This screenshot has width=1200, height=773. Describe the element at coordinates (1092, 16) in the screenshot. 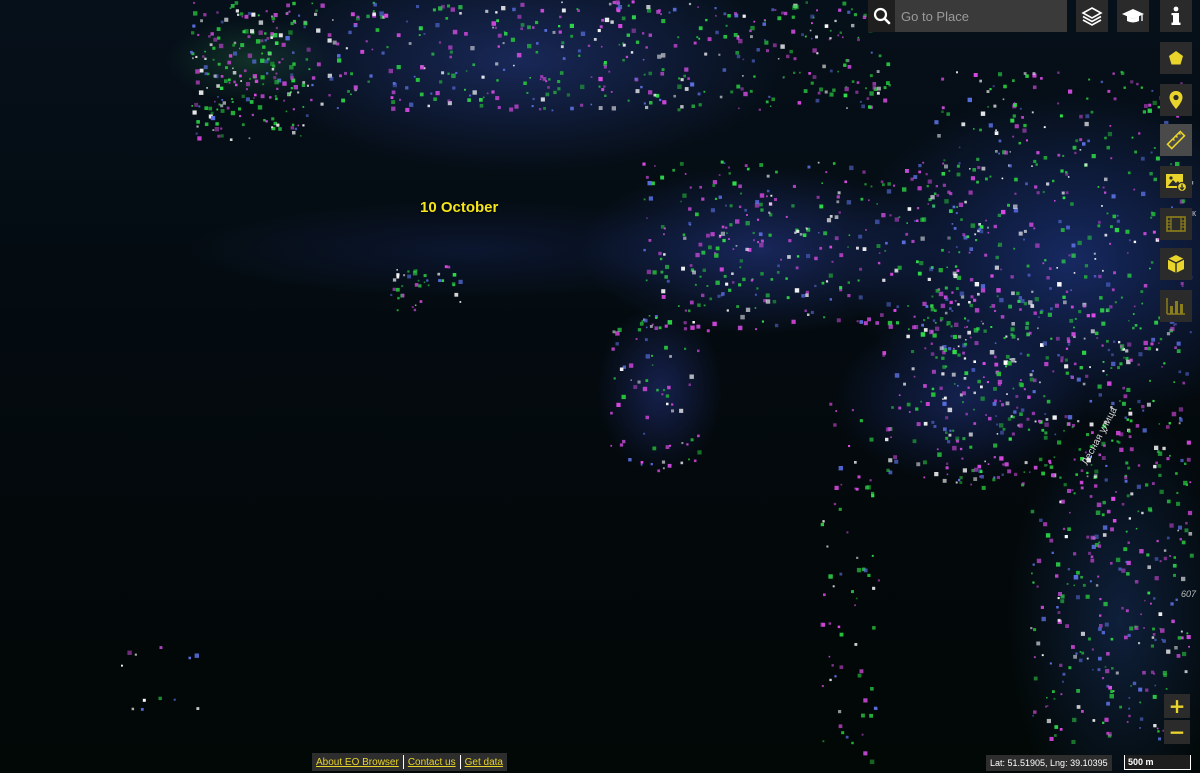

I see `layers-icon` at that location.